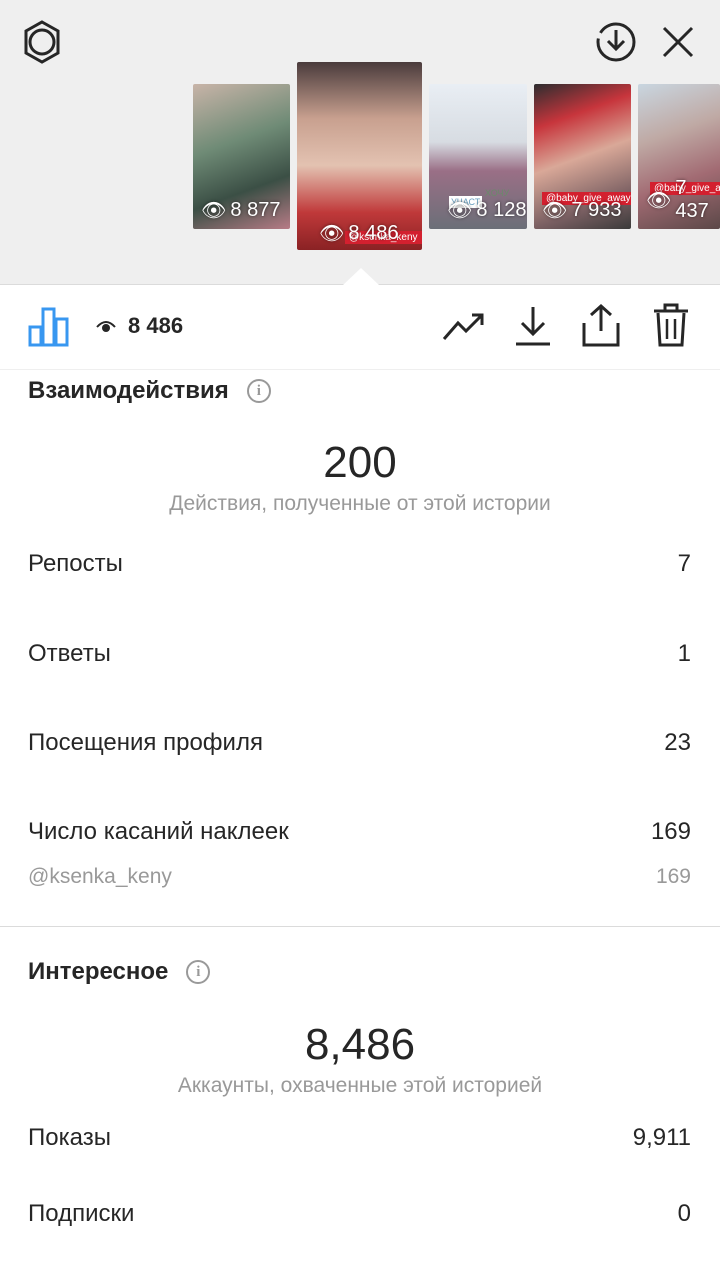  I want to click on story-thumbnail-selected: @ksenka_keny 👁 8 486, so click(359, 156).